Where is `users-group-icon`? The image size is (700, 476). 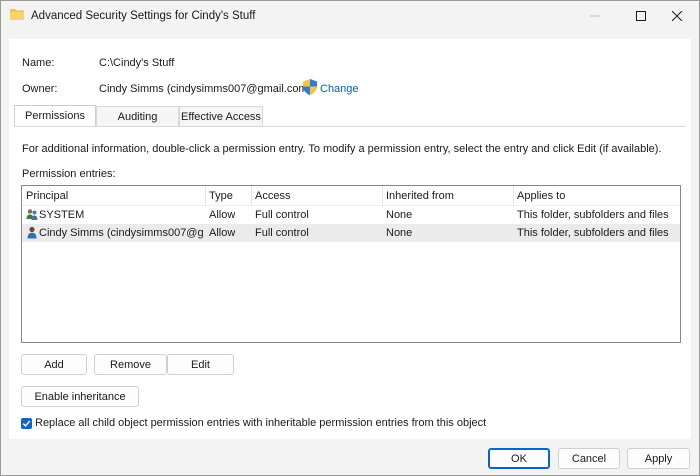 users-group-icon is located at coordinates (32, 214).